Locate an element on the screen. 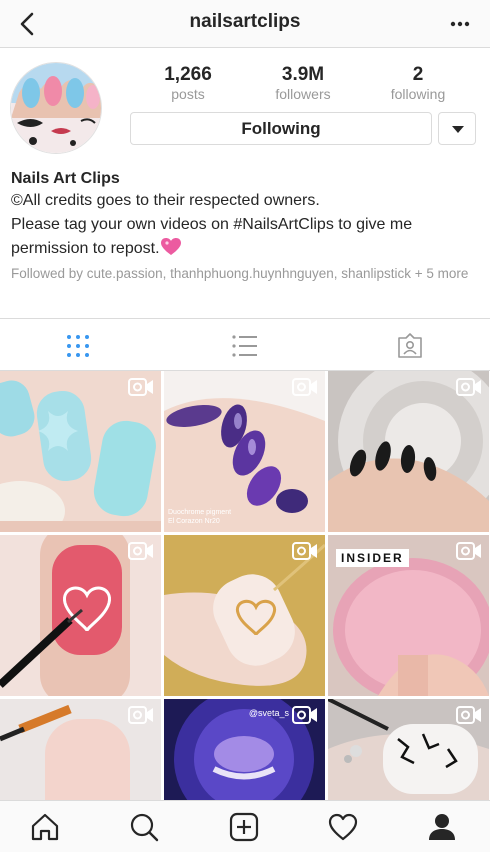  profile-stats: 1,266 posts 3.9M followers 2 following is located at coordinates (303, 84).